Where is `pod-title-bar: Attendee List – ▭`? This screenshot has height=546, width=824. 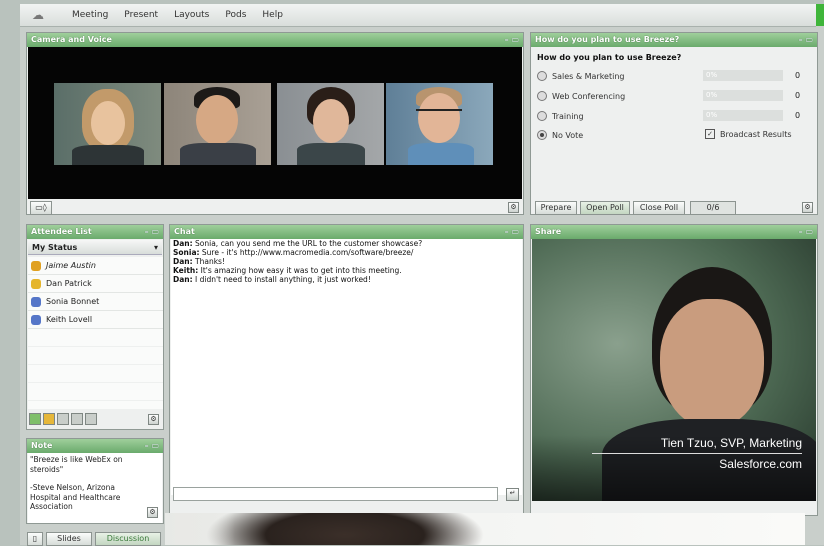
pod-title-bar: Attendee List – ▭ is located at coordinates (95, 232).